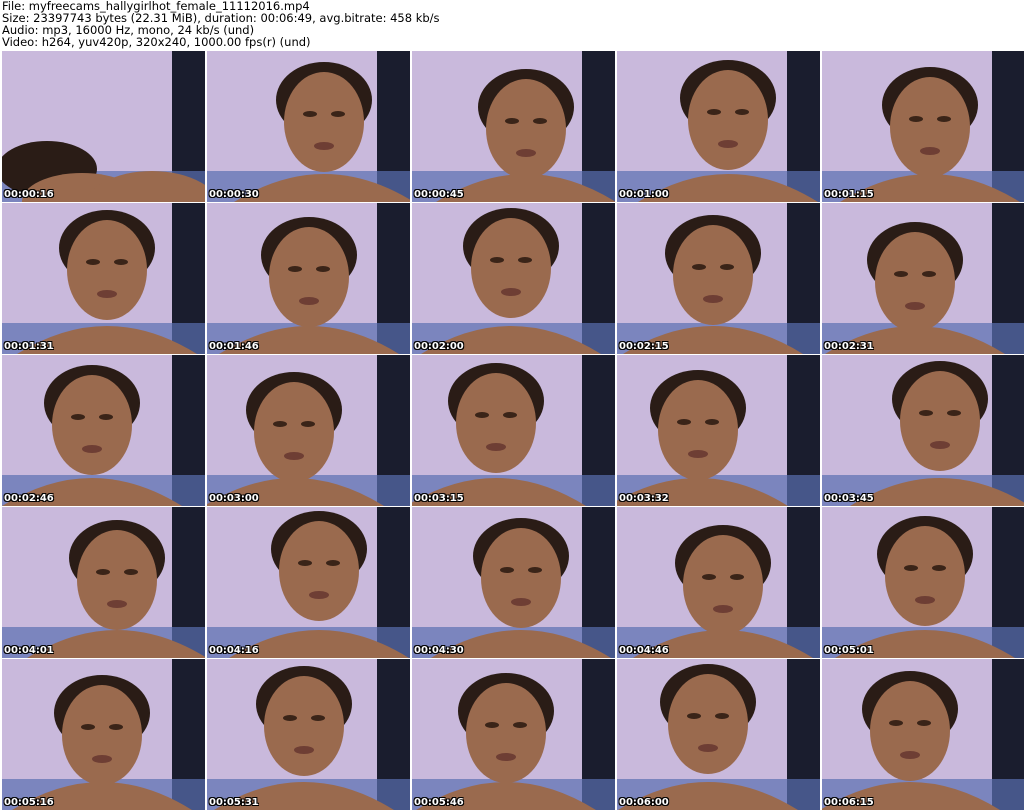 This screenshot has height=811, width=1024. What do you see at coordinates (234, 498) in the screenshot?
I see `timestamp-label: 00:03:00` at bounding box center [234, 498].